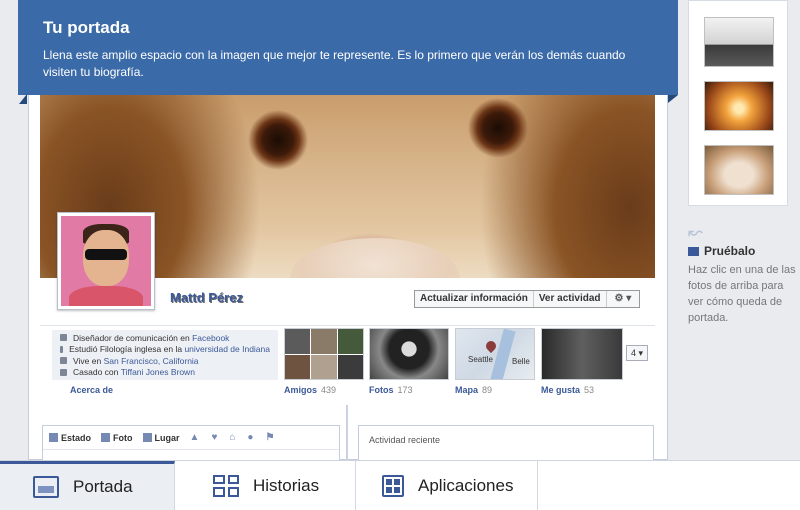  I want to click on photos-label: Fotos 173, so click(391, 390).